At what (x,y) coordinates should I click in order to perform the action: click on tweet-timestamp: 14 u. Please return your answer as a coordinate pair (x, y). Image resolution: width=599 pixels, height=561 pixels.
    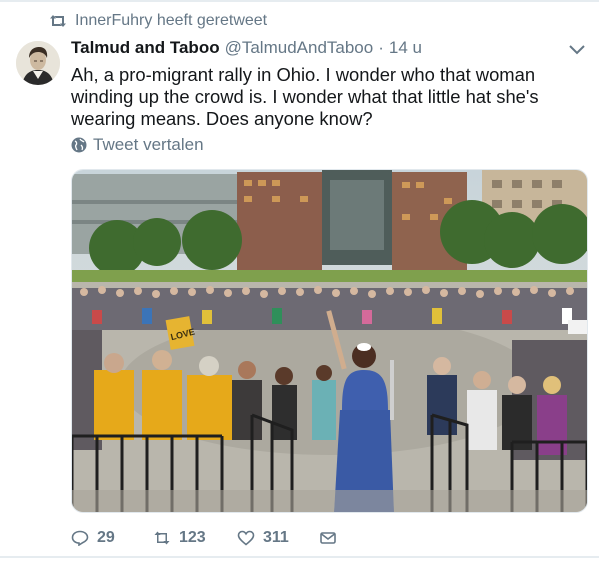
    Looking at the image, I should click on (405, 48).